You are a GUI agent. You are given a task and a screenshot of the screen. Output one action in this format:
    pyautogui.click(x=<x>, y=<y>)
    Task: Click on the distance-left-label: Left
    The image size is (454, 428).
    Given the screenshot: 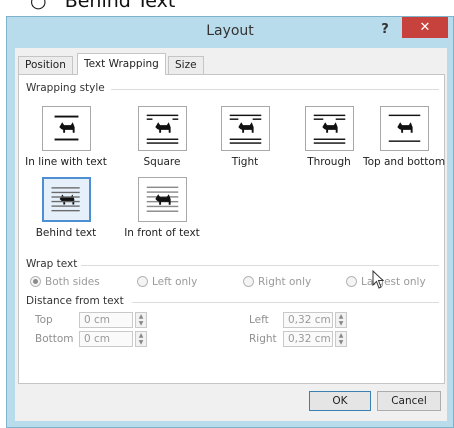 What is the action you would take?
    pyautogui.click(x=259, y=320)
    